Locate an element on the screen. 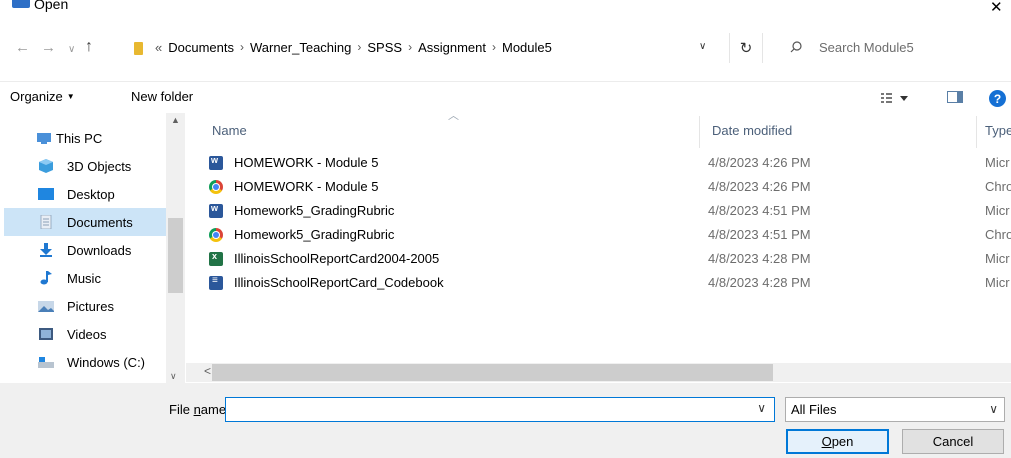 Image resolution: width=1011 pixels, height=458 pixels. column-header-type: Type is located at coordinates (998, 130).